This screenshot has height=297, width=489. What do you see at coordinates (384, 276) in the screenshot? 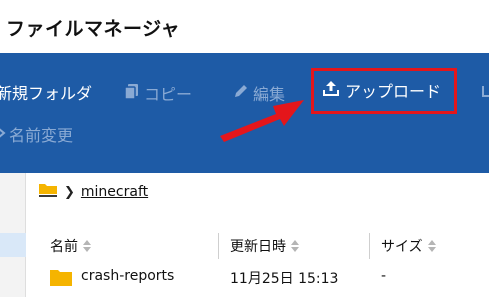
I see `file-size: -` at bounding box center [384, 276].